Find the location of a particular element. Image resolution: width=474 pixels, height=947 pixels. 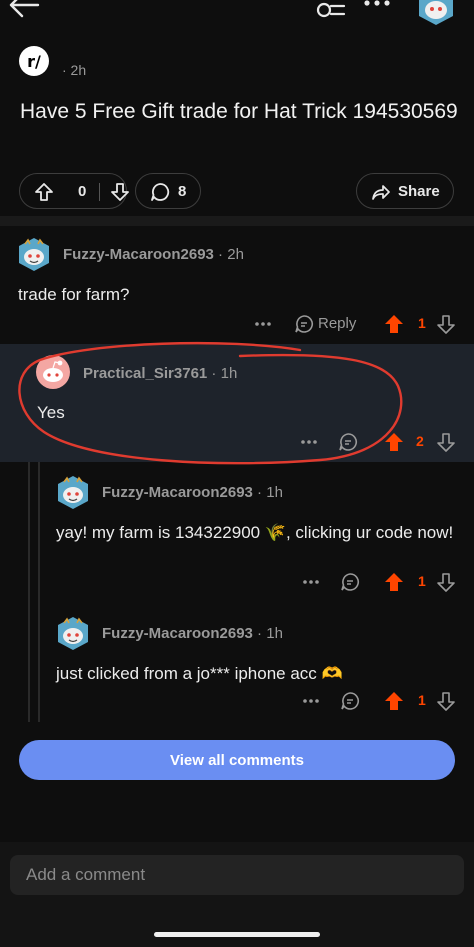

share-label: Share is located at coordinates (419, 191).